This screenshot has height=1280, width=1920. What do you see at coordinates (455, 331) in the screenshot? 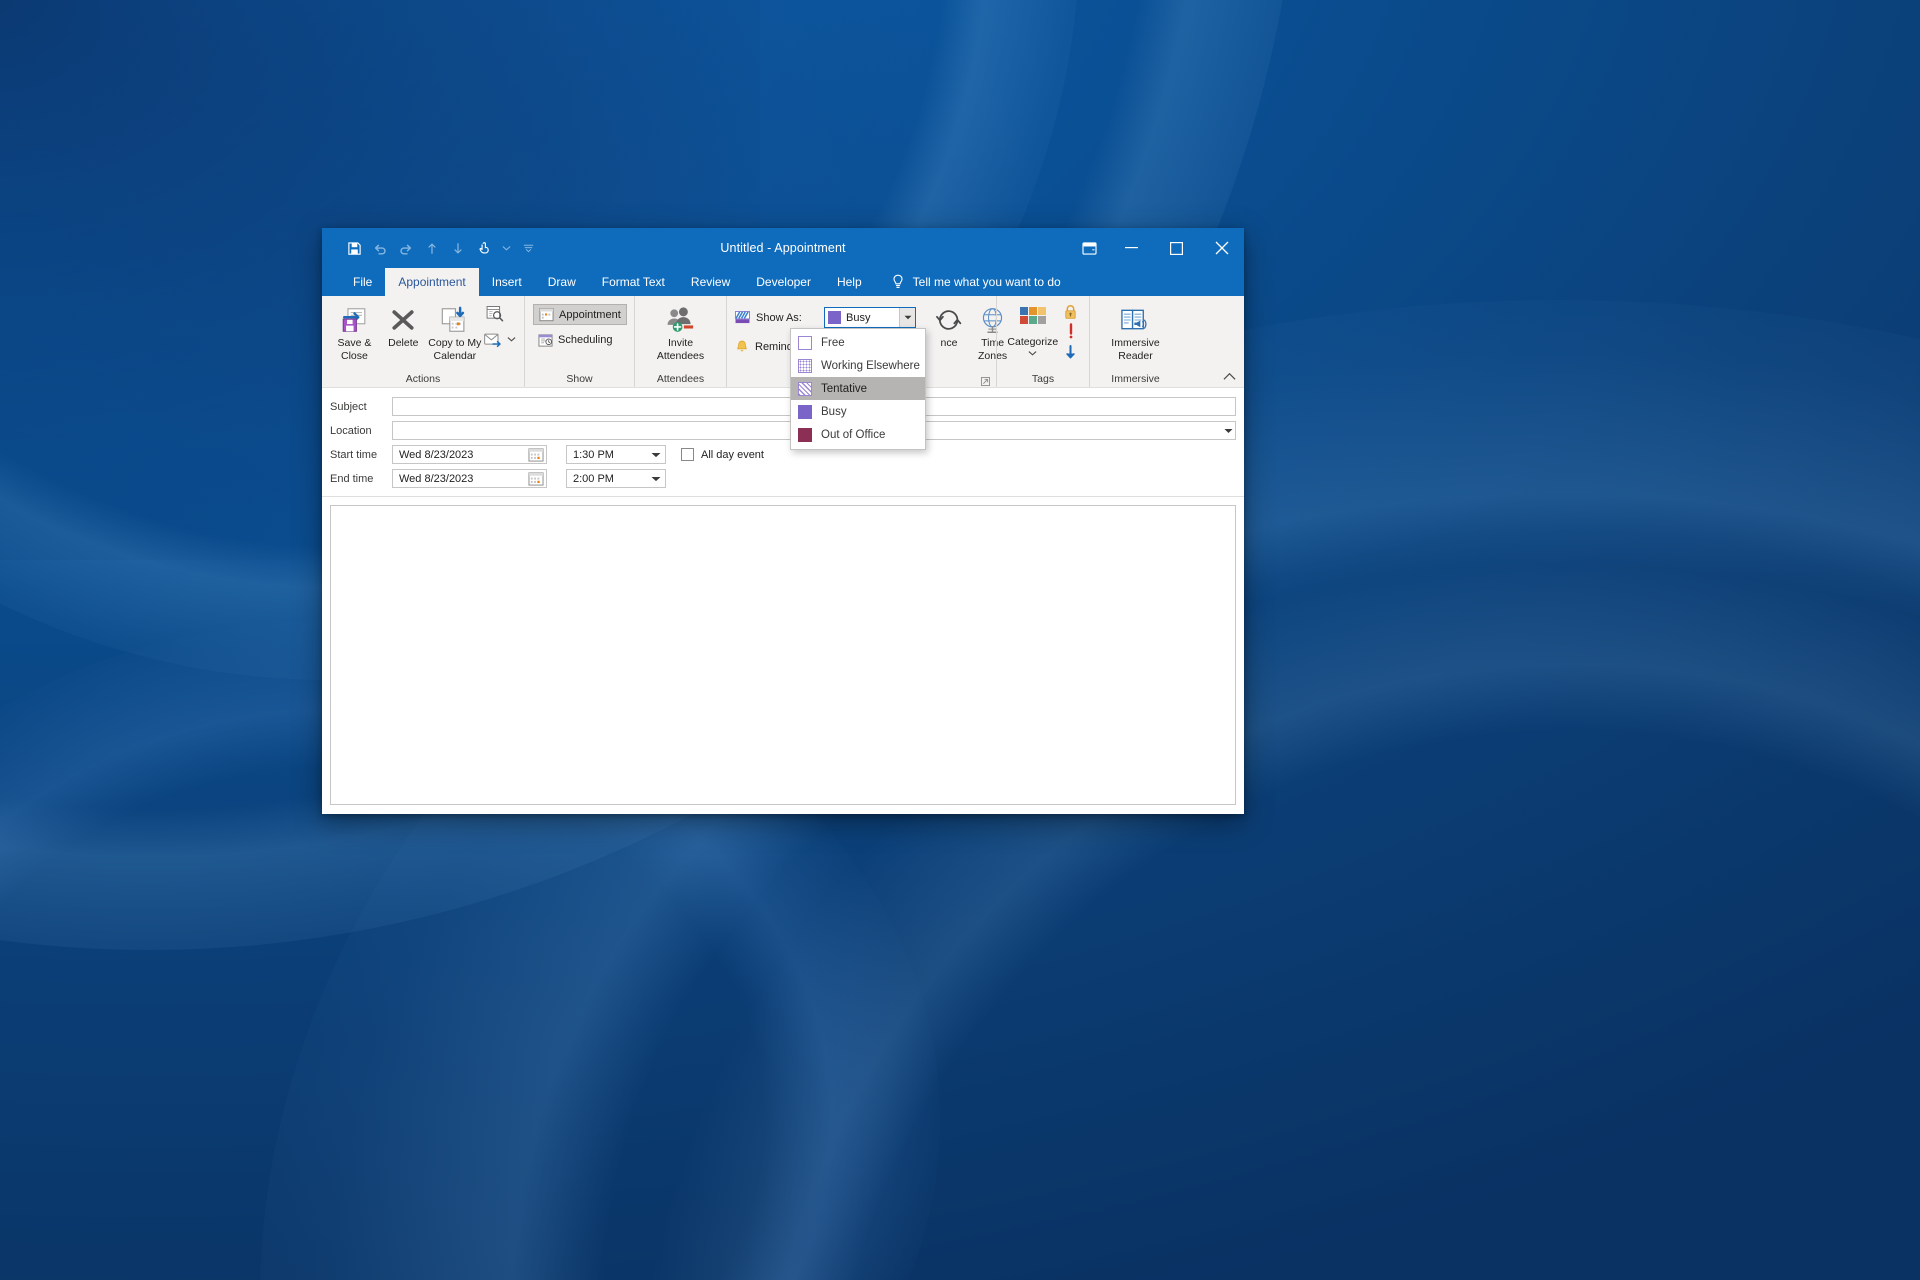
I see `copy-to-my-calendar-button: Copy to My Calendar` at bounding box center [455, 331].